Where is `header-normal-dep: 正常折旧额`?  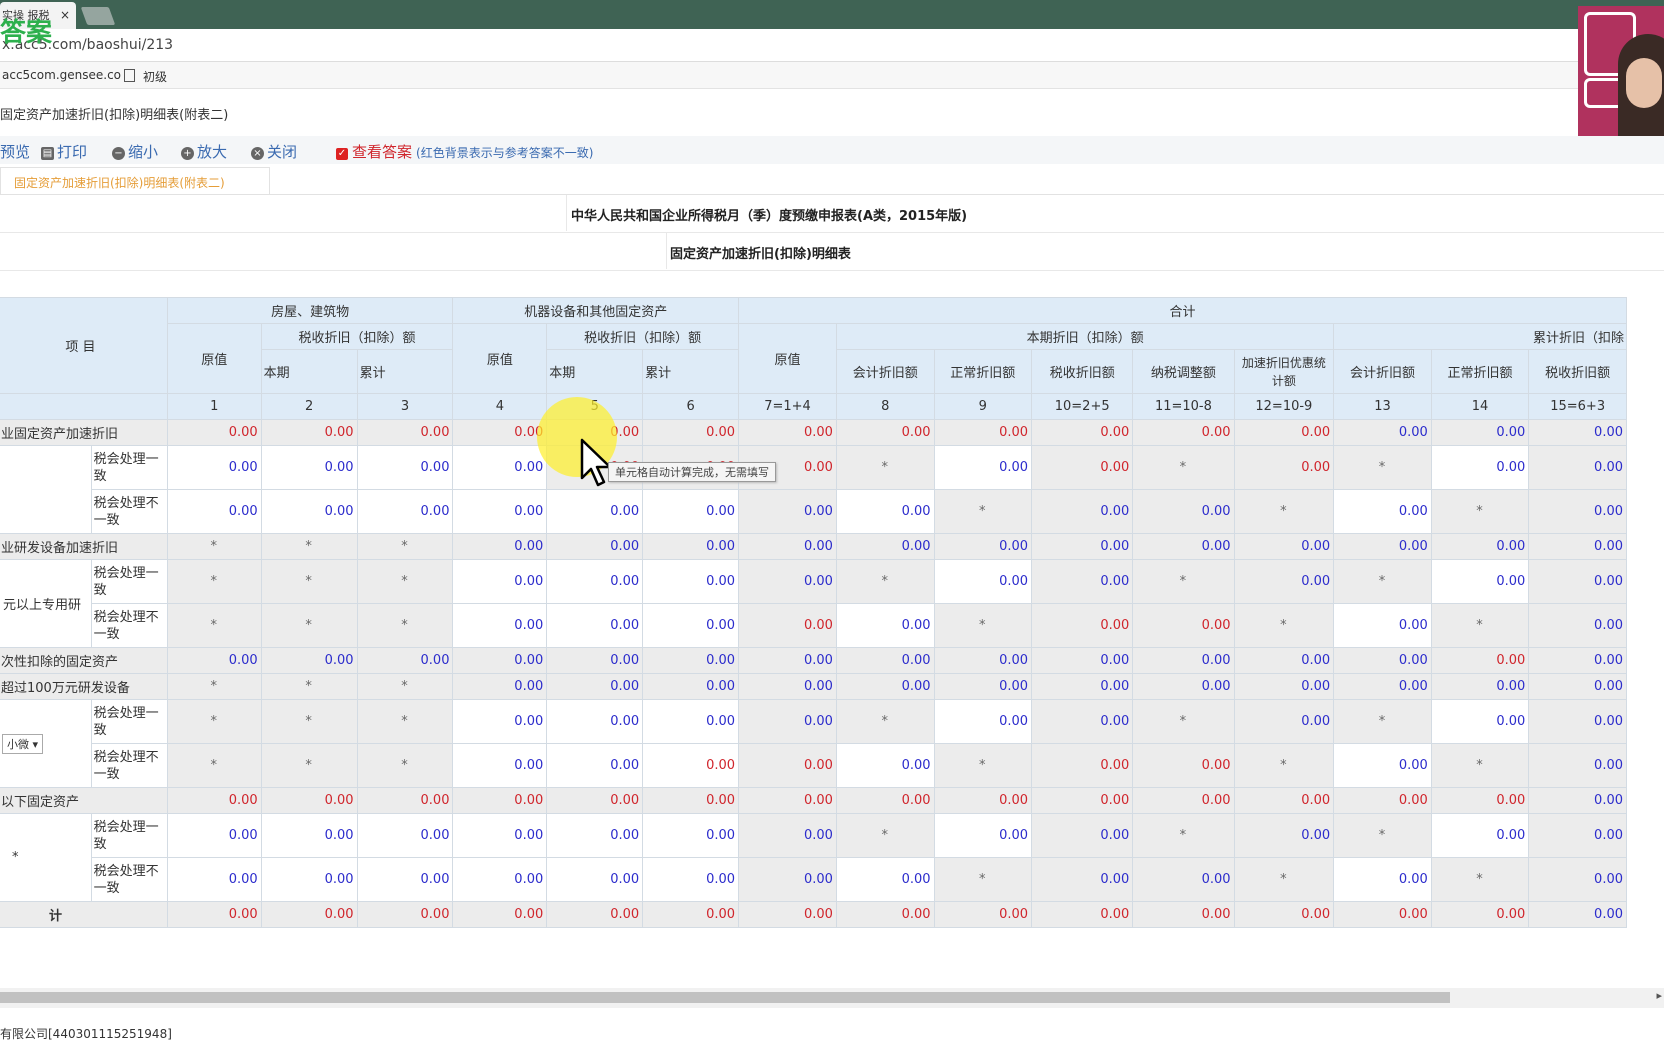 header-normal-dep: 正常折旧额 is located at coordinates (1480, 371).